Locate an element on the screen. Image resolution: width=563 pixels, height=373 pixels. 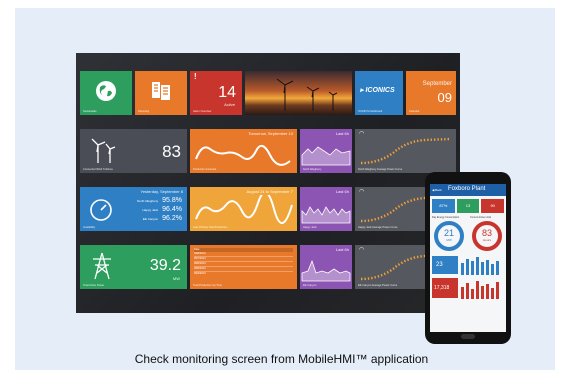
tile-label: Happy Jack is located at coordinates (310, 227).